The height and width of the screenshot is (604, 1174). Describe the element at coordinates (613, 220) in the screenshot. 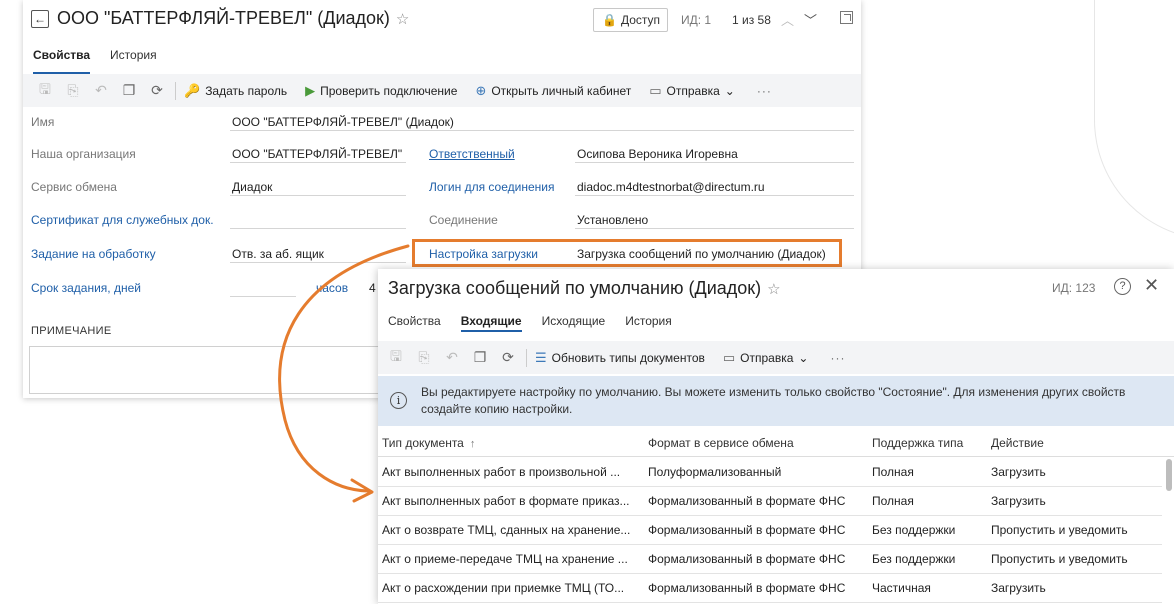

I see `connection-field: Установлено` at that location.